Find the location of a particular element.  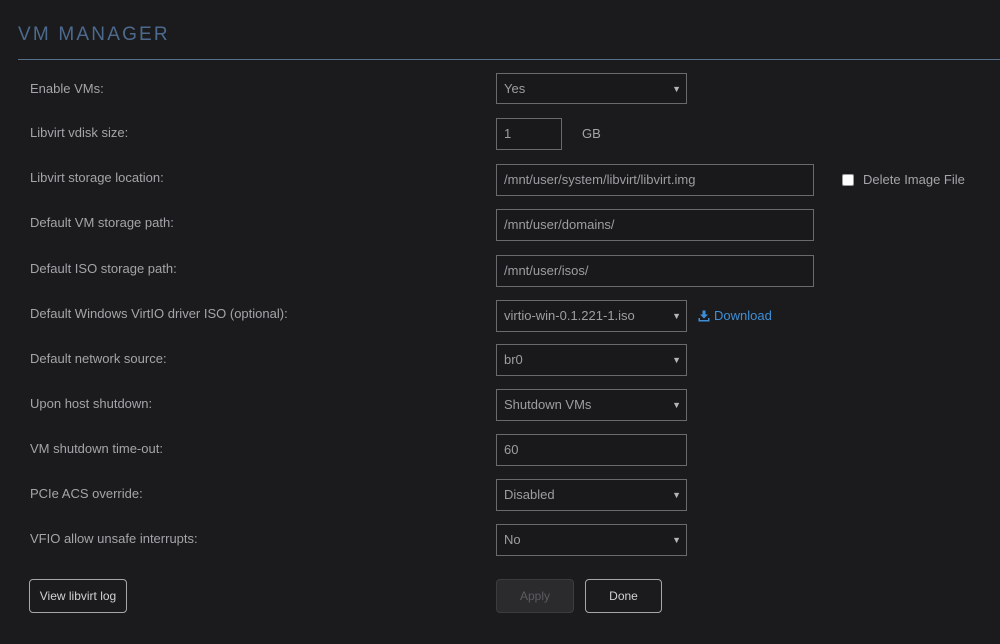

pcie-acs-select: Disabled ▼ is located at coordinates (591, 495).